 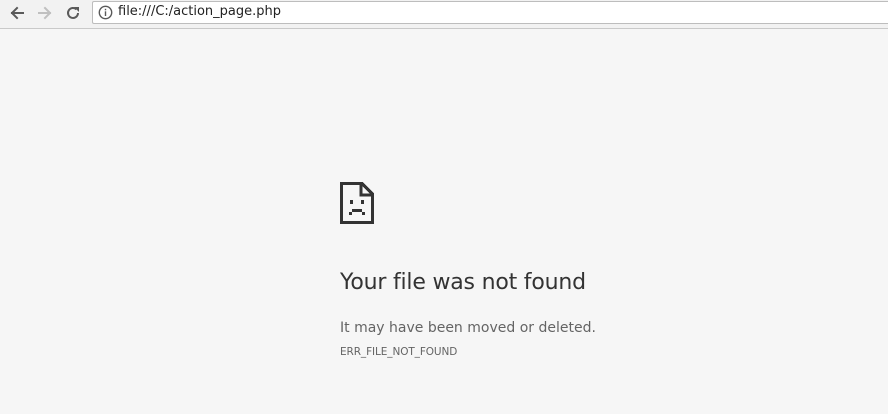 I want to click on url-text: file:///C:/action_page.php, so click(x=199, y=11).